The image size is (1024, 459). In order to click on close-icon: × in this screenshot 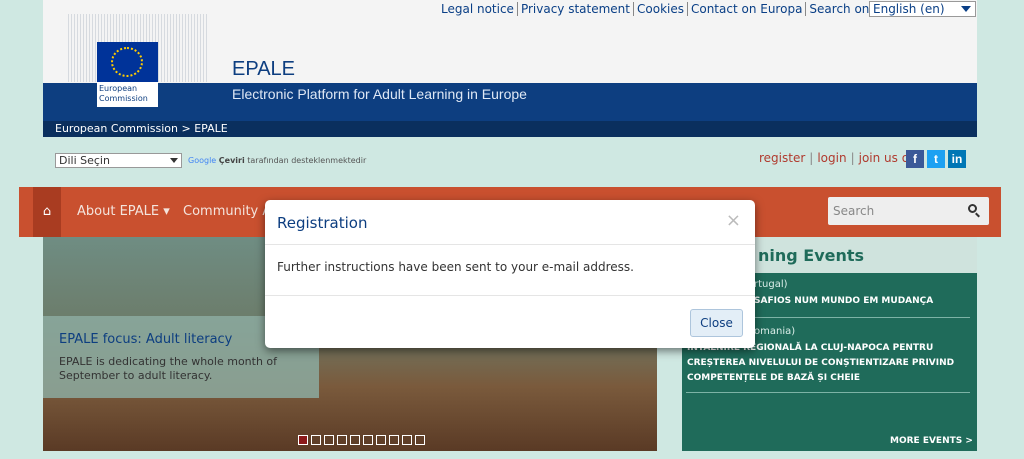, I will do `click(733, 220)`.